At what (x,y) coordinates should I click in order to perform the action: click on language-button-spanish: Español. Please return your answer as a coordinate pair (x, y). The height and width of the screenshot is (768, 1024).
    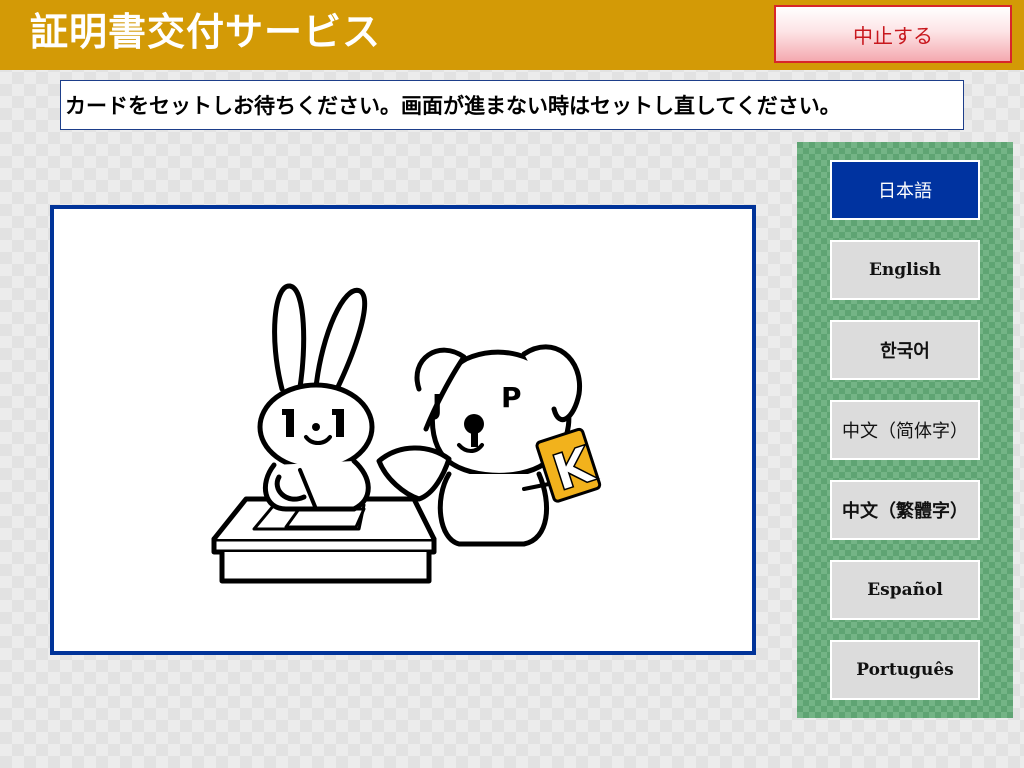
    Looking at the image, I should click on (905, 590).